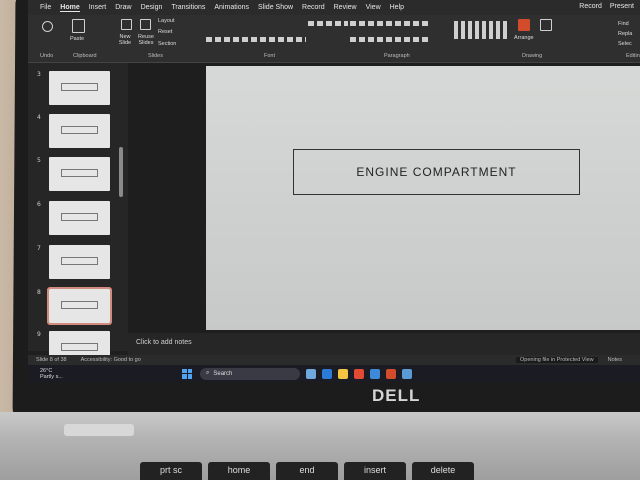 The image size is (640, 480). Describe the element at coordinates (39, 204) in the screenshot. I see `thumbnail-number: 6` at that location.